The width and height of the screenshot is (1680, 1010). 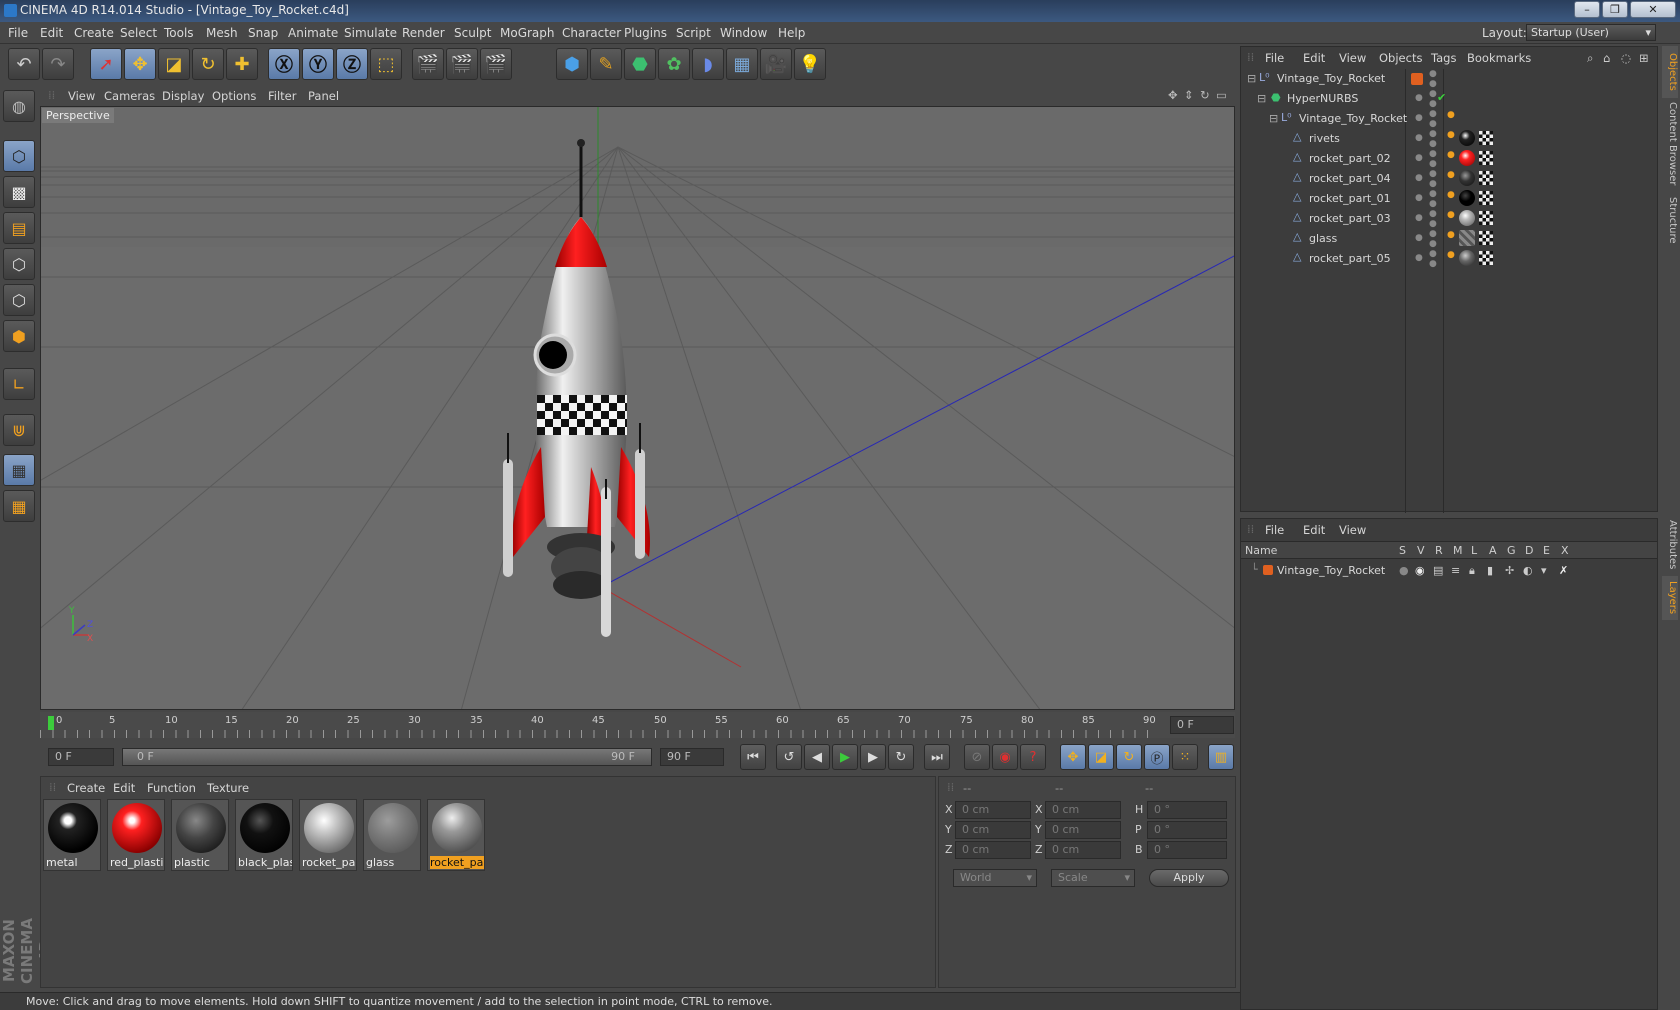 What do you see at coordinates (1441, 97) in the screenshot?
I see `checkmark-icon: ✔` at bounding box center [1441, 97].